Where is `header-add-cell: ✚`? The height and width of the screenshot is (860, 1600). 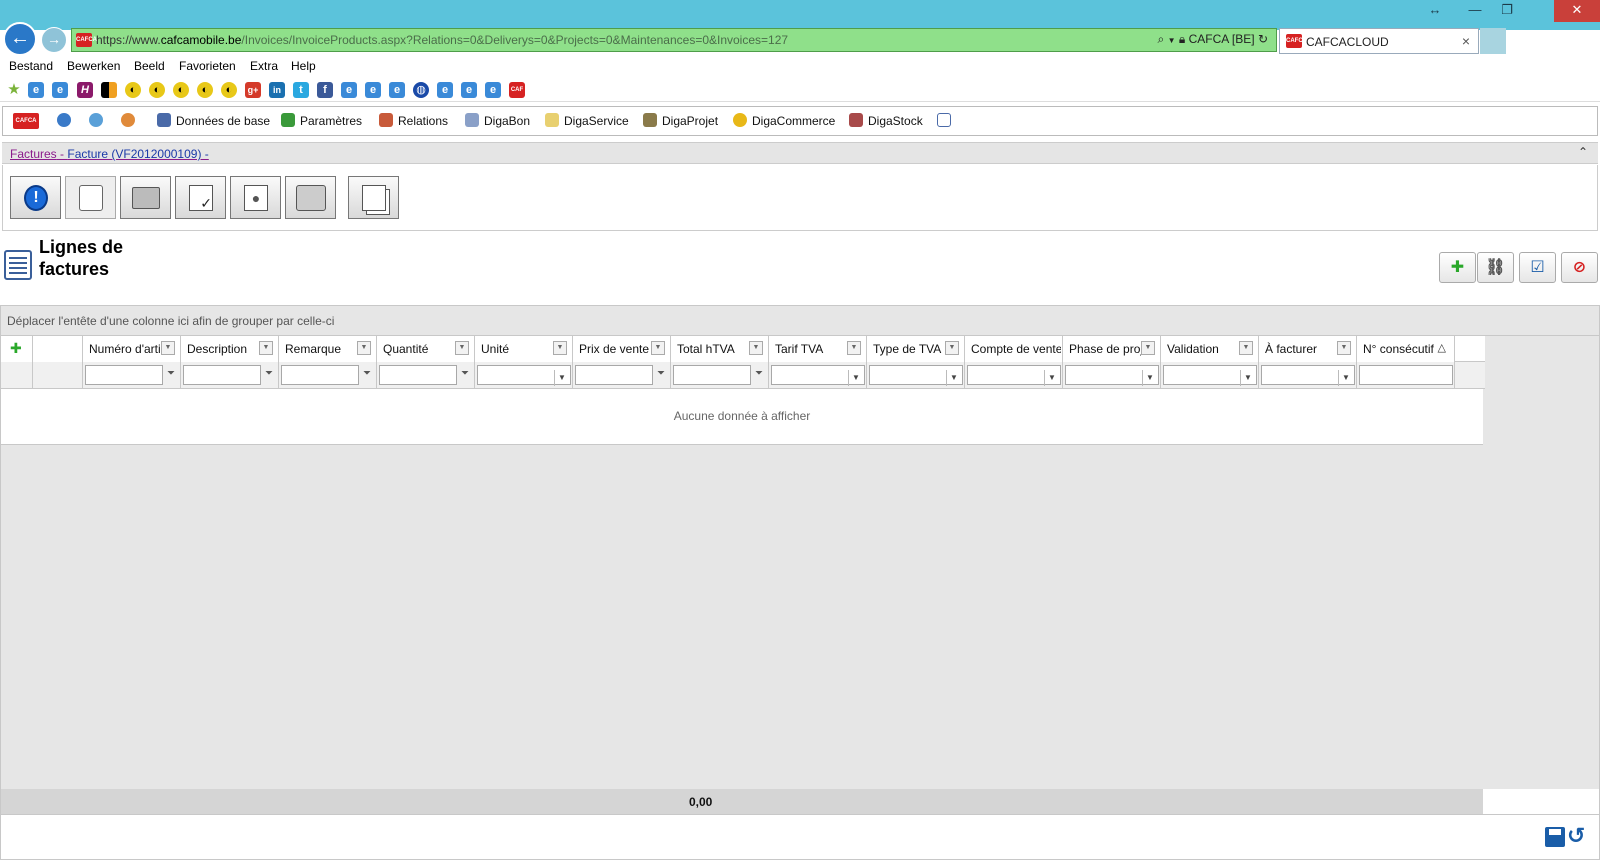 header-add-cell: ✚ is located at coordinates (17, 349).